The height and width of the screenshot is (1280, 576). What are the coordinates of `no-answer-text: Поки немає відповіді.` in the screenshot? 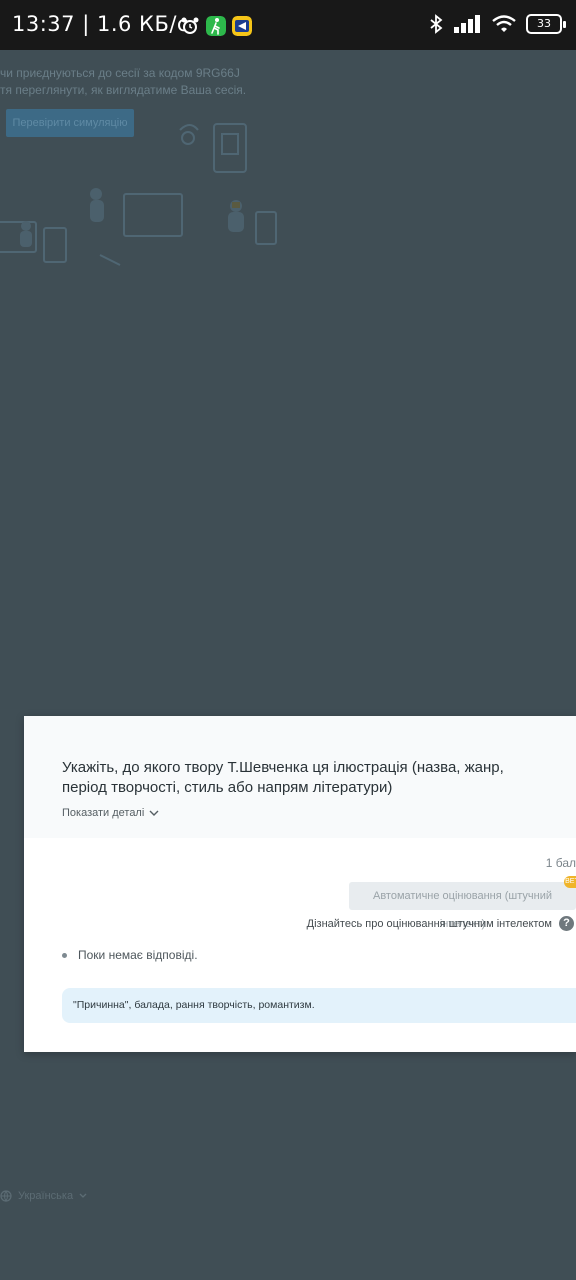 It's located at (138, 955).